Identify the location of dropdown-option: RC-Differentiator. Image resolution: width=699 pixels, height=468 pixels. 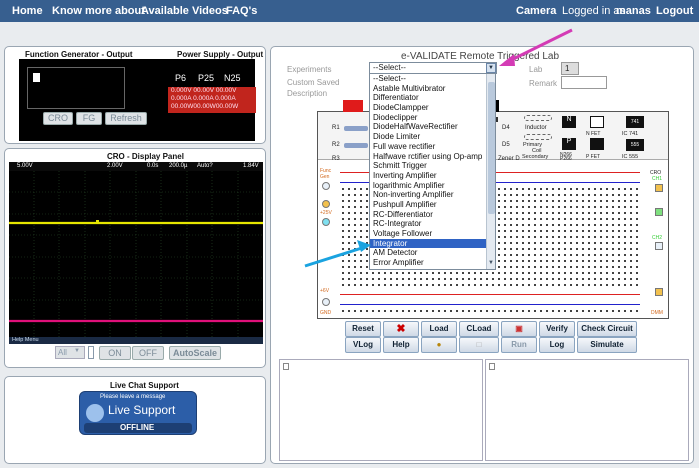
(432, 215).